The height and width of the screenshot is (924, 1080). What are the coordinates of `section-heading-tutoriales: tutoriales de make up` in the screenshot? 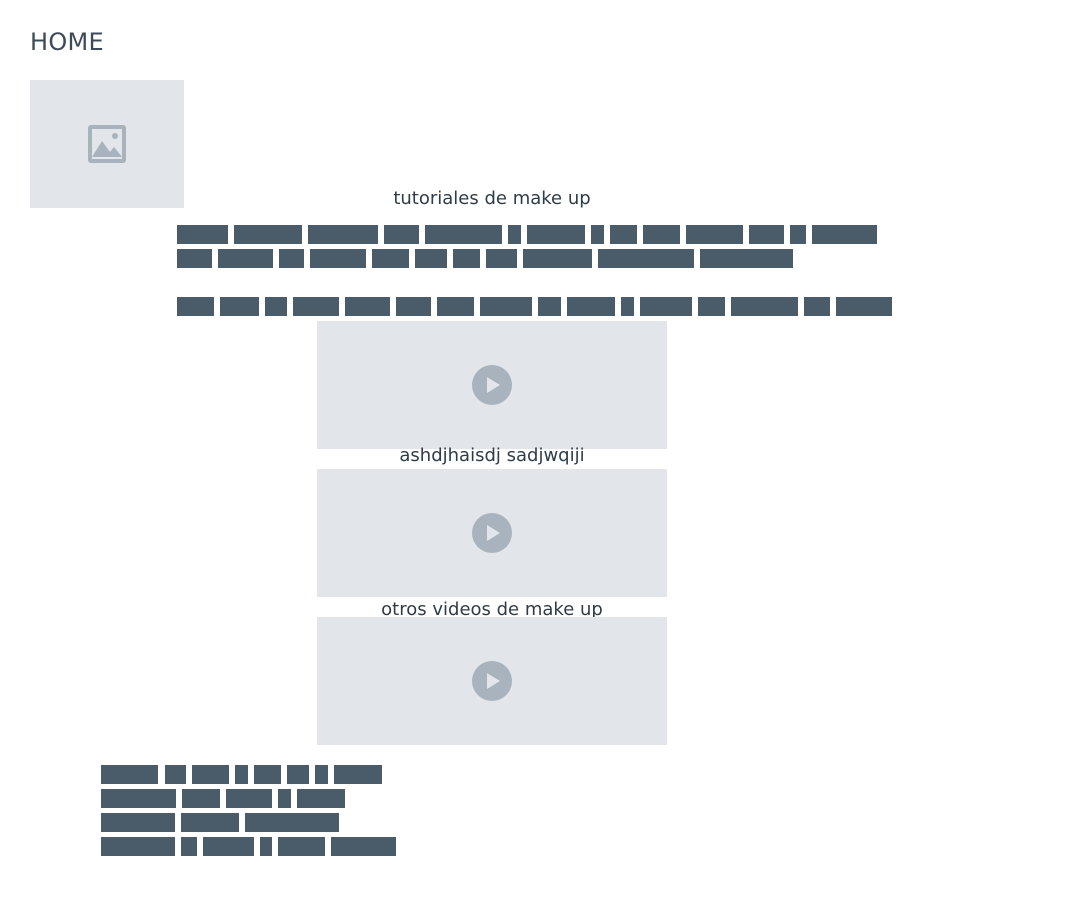 It's located at (492, 198).